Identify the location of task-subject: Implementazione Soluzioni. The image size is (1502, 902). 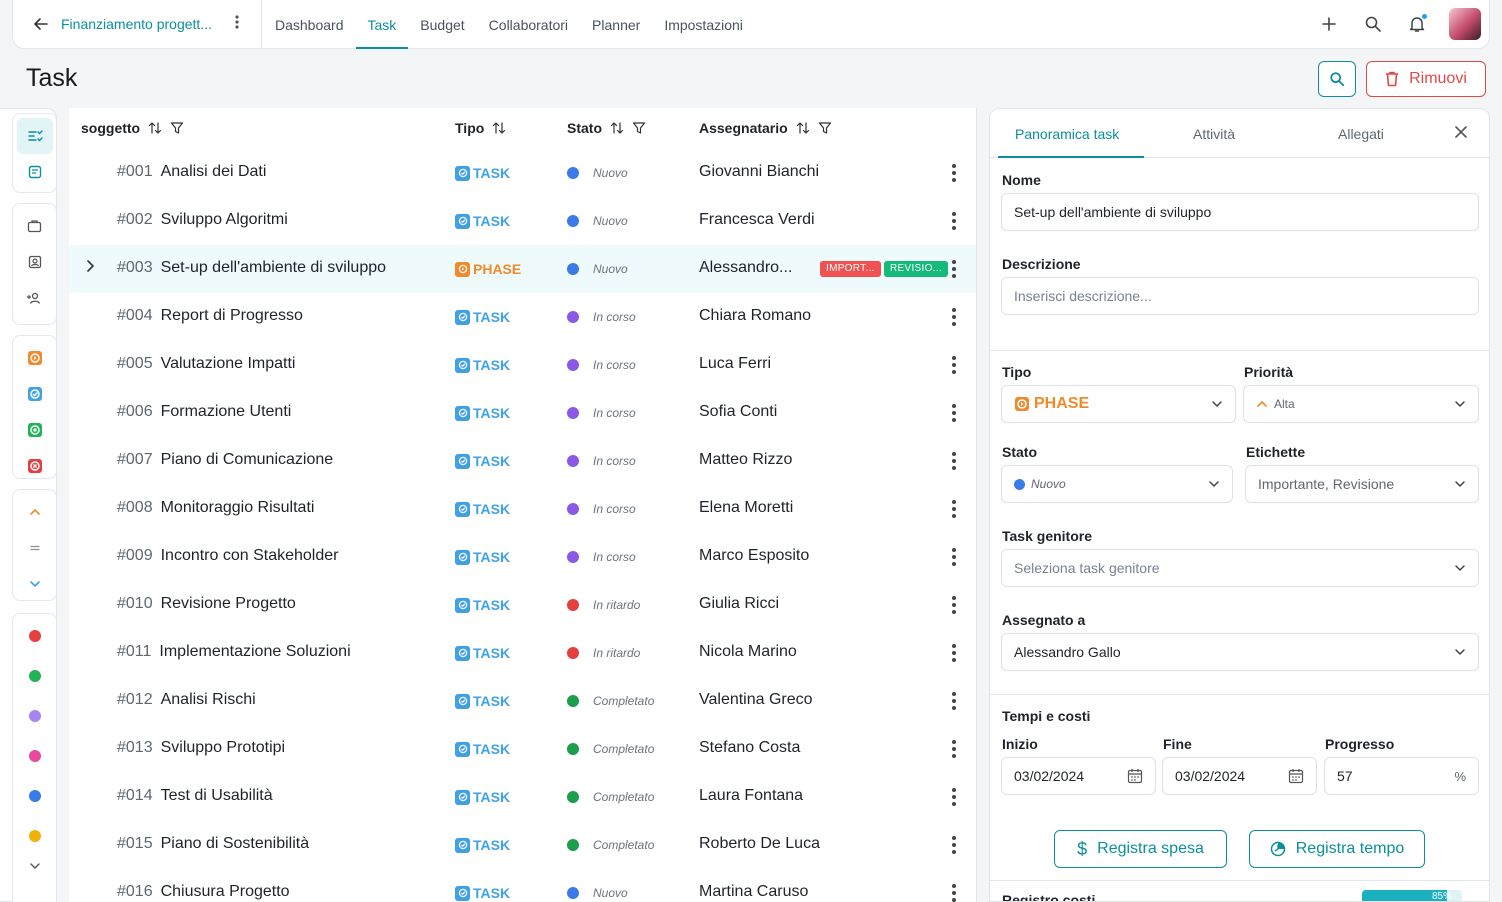
(254, 651).